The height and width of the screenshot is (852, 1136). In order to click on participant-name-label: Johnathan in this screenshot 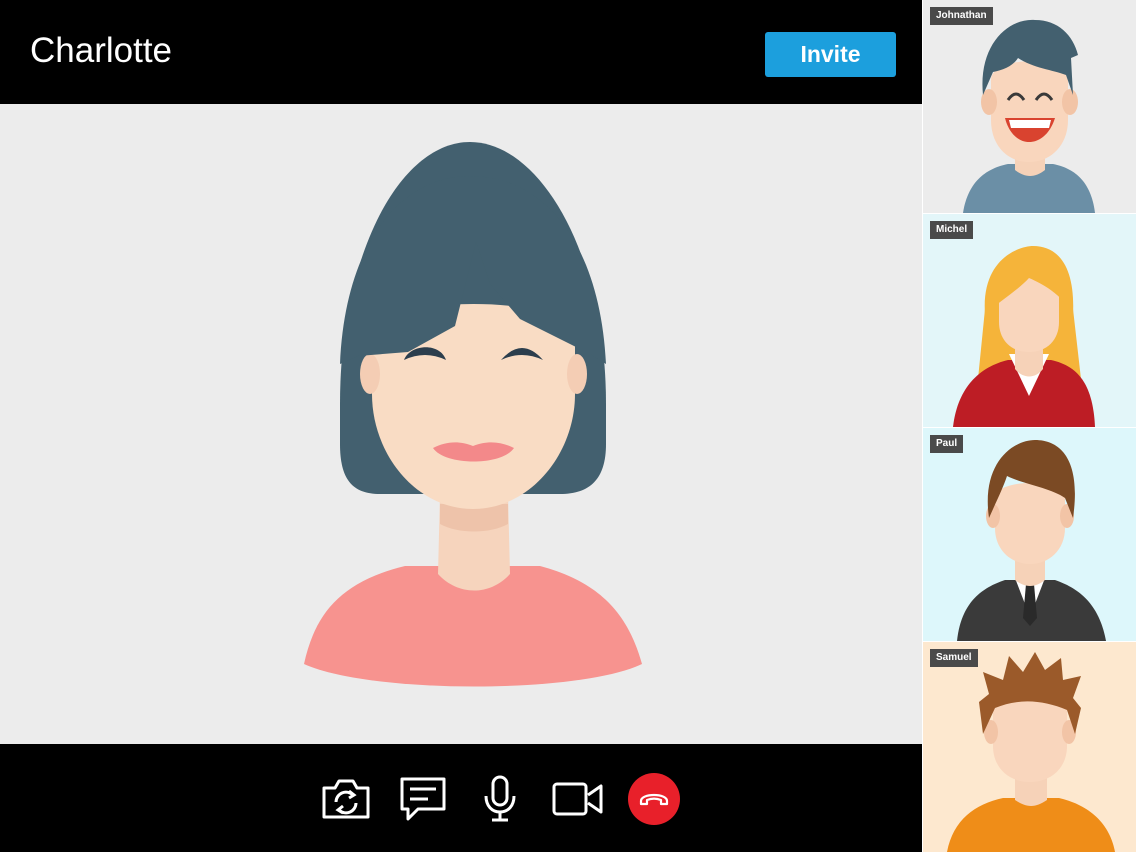, I will do `click(961, 16)`.